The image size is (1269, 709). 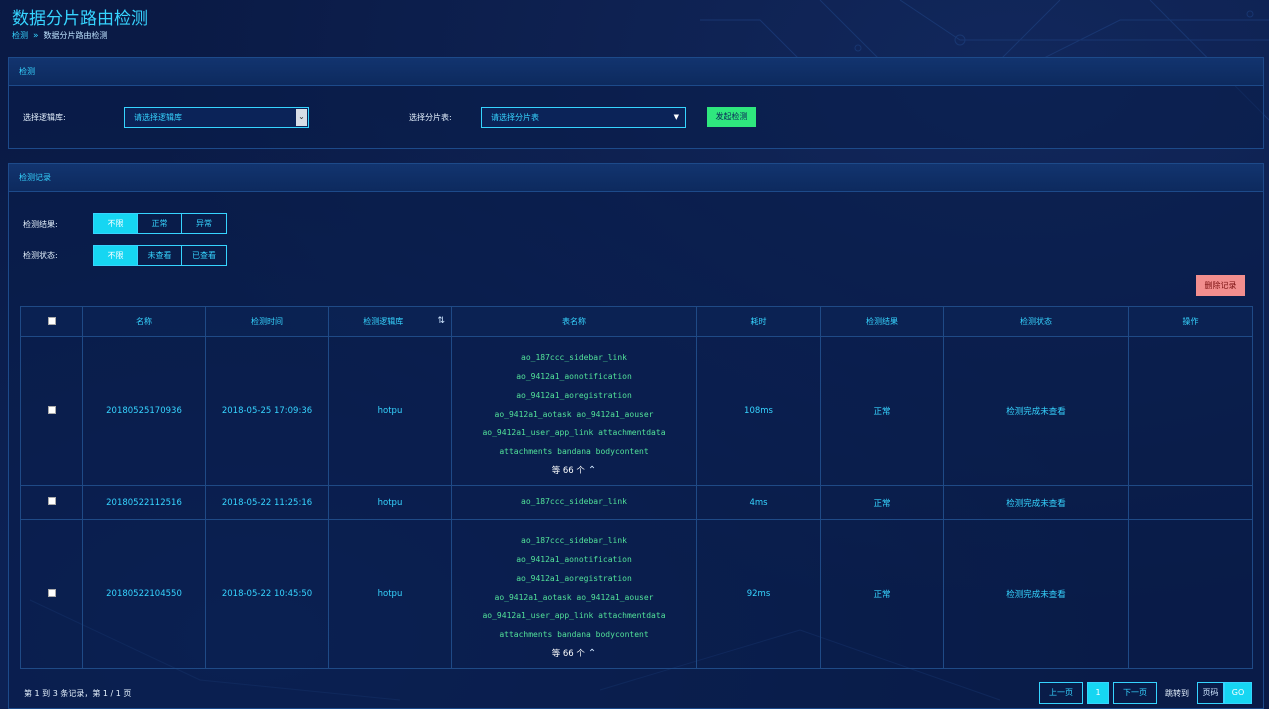 I want to click on shard-table-label: 选择分片表:, so click(x=430, y=117).